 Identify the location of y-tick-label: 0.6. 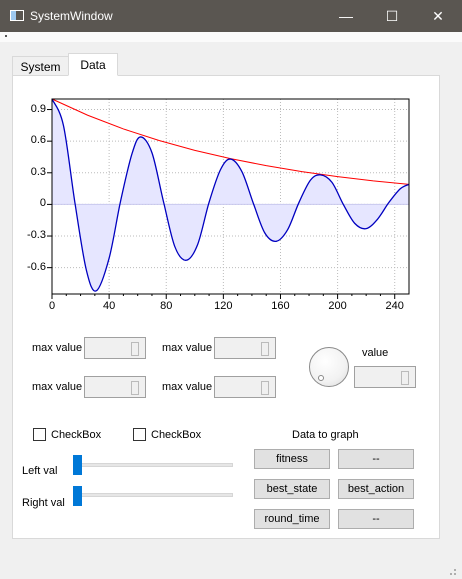
(38, 140).